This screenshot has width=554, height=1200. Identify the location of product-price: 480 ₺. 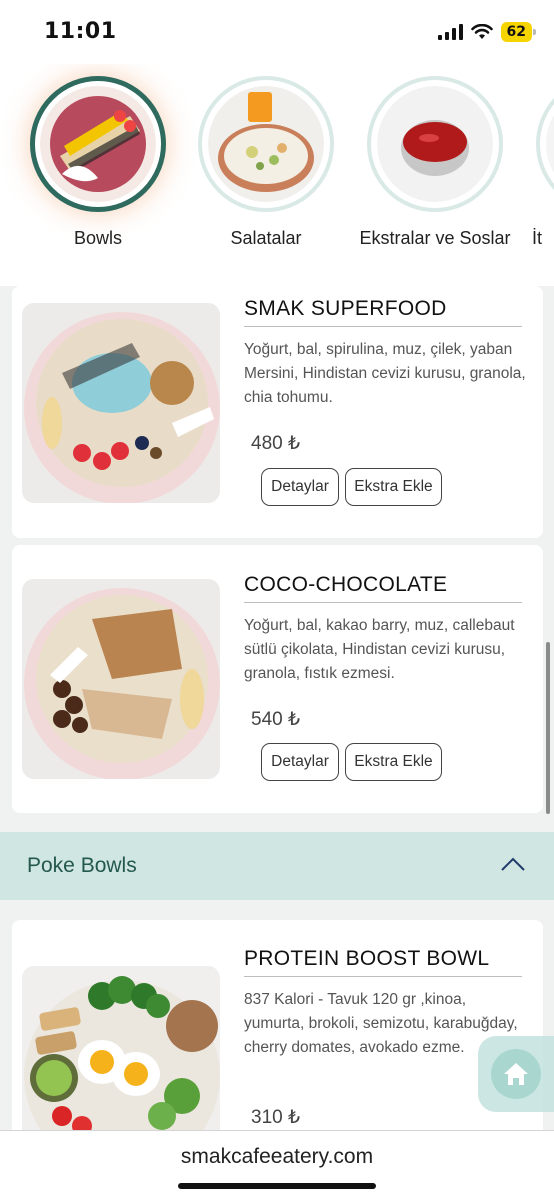
(276, 443).